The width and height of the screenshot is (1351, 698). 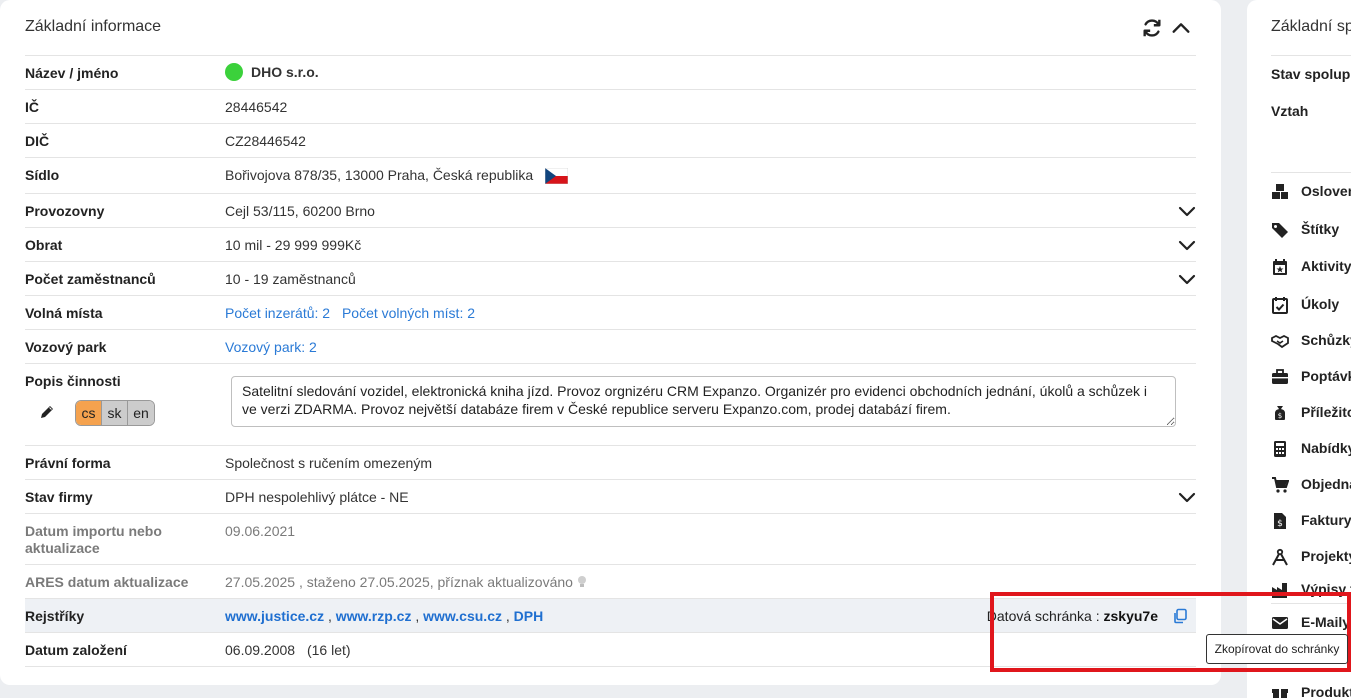 What do you see at coordinates (32, 107) in the screenshot?
I see `ic-label: IČ` at bounding box center [32, 107].